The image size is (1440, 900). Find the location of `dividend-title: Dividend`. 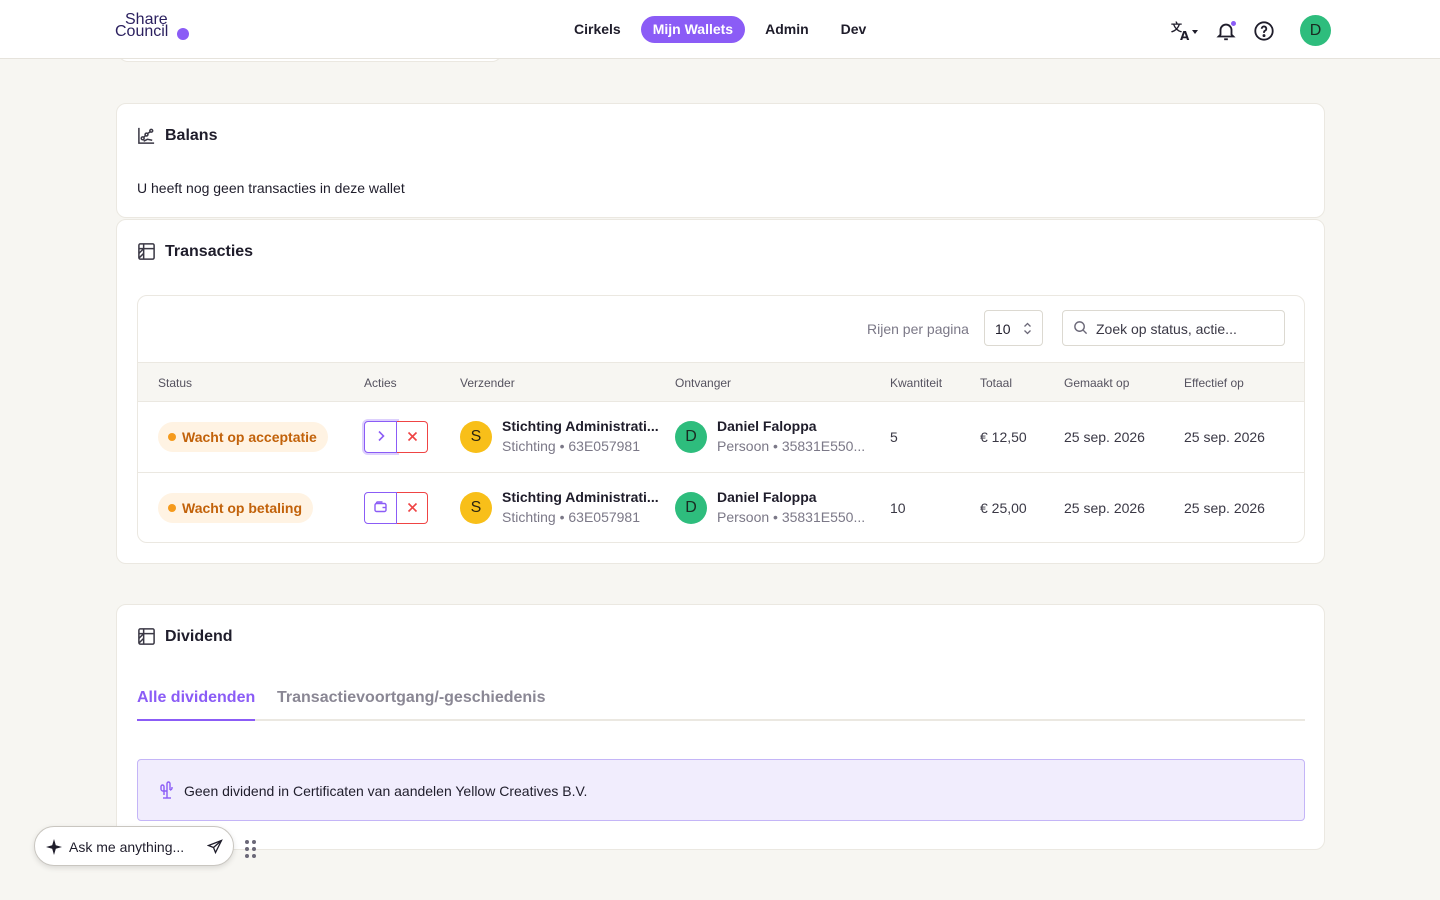

dividend-title: Dividend is located at coordinates (199, 636).